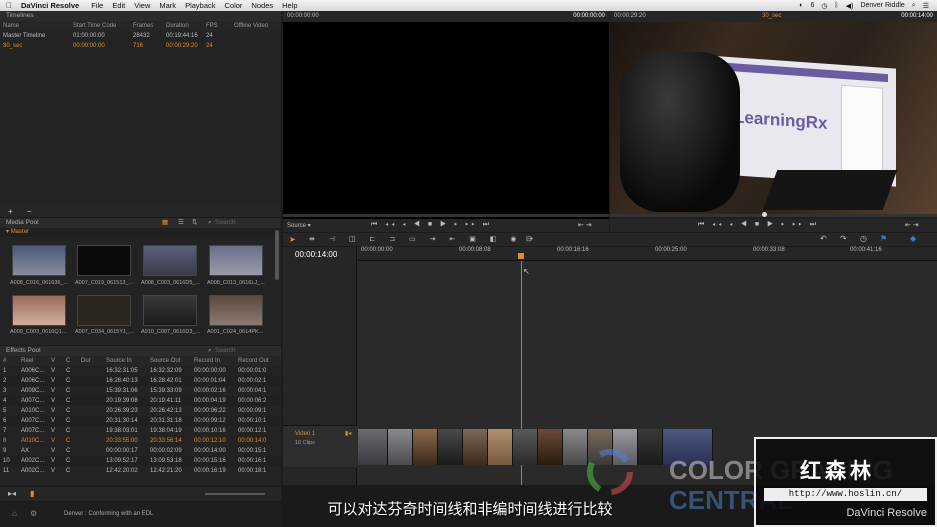 The width and height of the screenshot is (937, 527). Describe the element at coordinates (10, 211) in the screenshot. I see `add-timeline-button: +` at that location.